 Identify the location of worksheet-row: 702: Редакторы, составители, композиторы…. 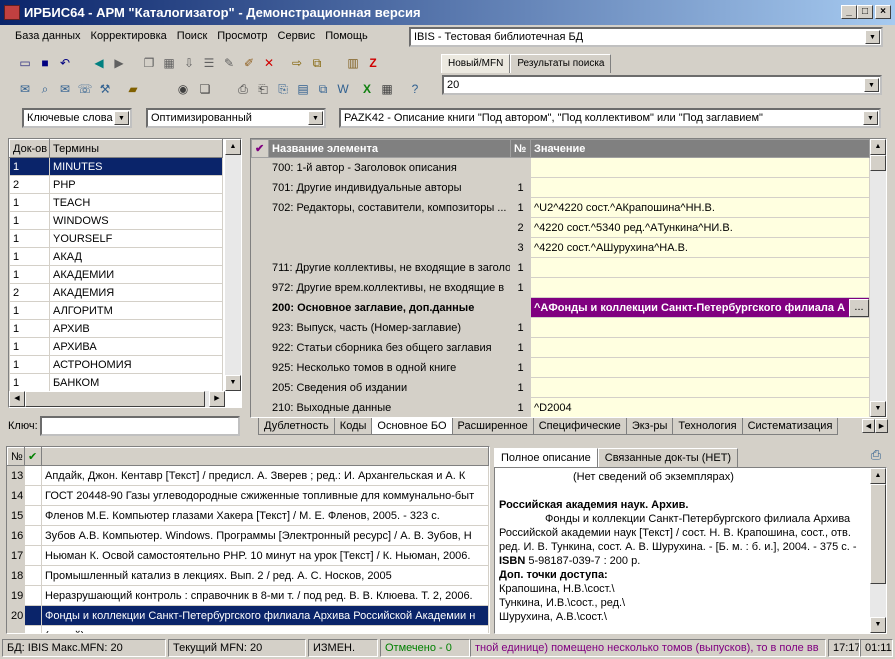
(560, 207).